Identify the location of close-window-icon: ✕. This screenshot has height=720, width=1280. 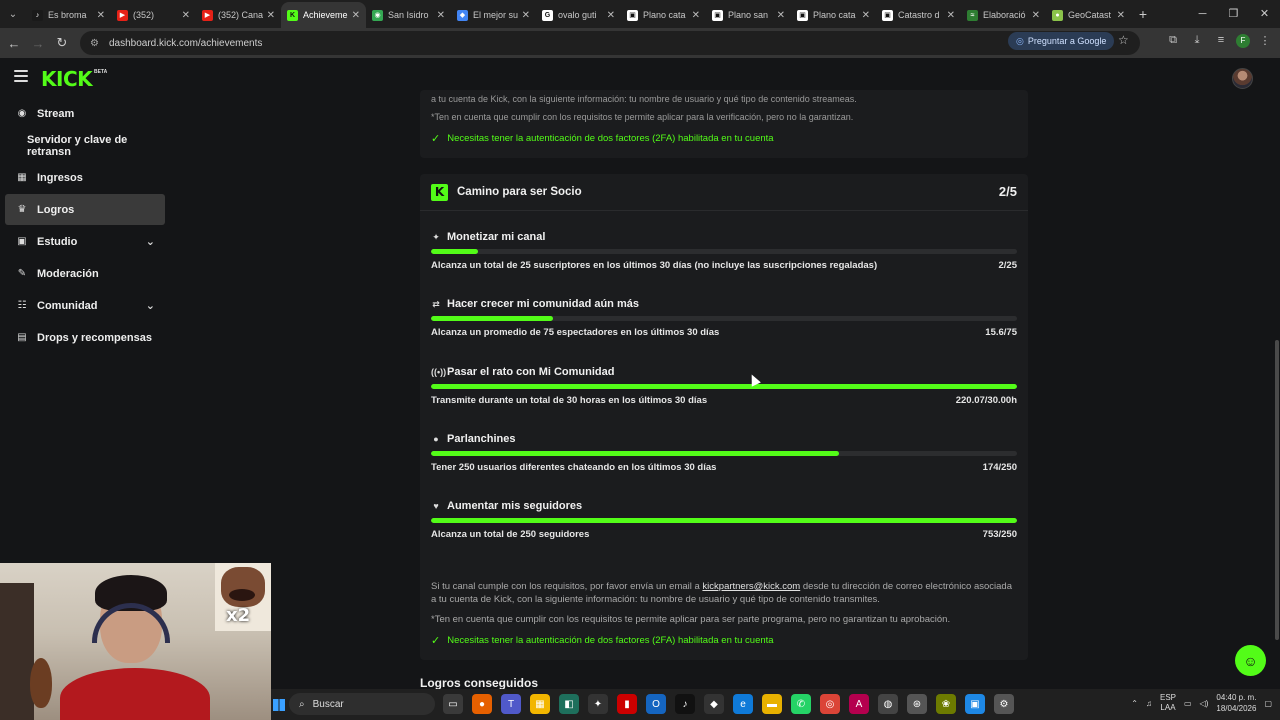
(1264, 14).